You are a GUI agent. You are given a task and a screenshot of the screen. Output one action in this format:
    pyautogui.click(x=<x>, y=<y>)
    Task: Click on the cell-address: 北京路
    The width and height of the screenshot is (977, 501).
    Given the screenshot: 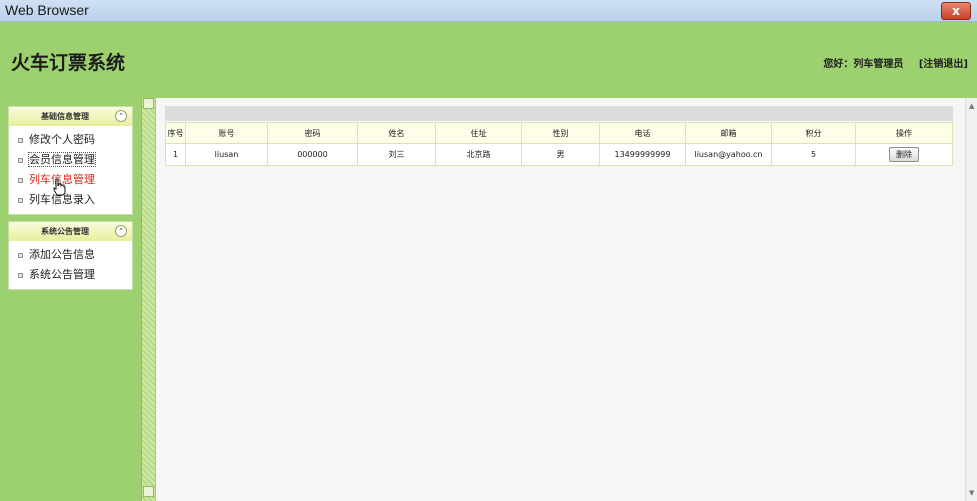 What is the action you would take?
    pyautogui.click(x=478, y=154)
    